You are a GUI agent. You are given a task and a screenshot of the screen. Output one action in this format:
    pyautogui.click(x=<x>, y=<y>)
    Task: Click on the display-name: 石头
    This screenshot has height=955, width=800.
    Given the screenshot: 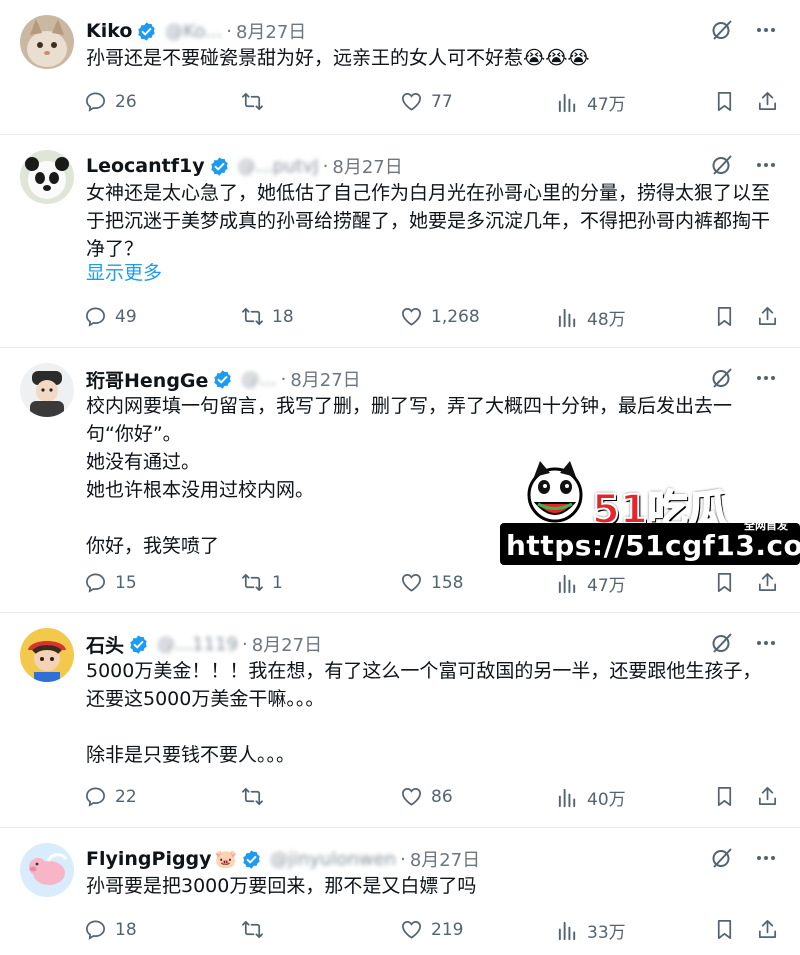 What is the action you would take?
    pyautogui.click(x=105, y=644)
    